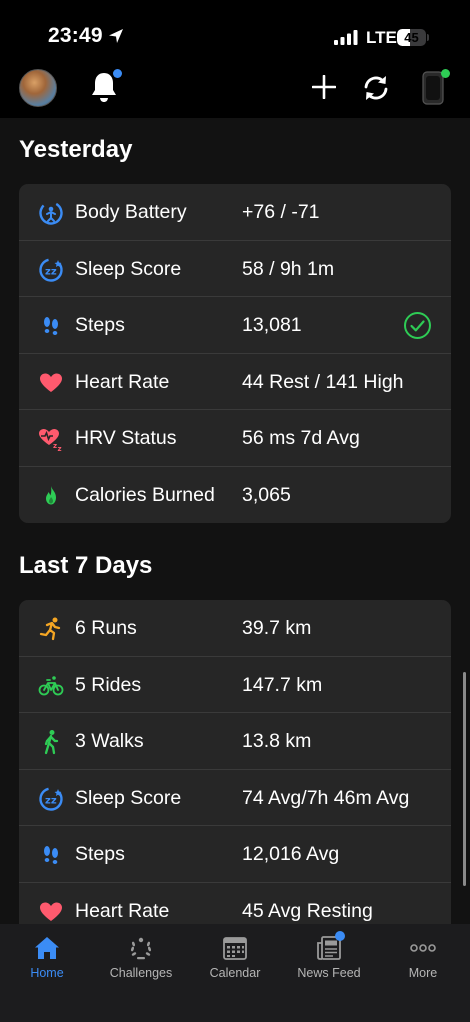 The image size is (470, 1022). Describe the element at coordinates (235, 382) in the screenshot. I see `row-heart-rate: Heart Rate 44 Rest / 141 High` at that location.